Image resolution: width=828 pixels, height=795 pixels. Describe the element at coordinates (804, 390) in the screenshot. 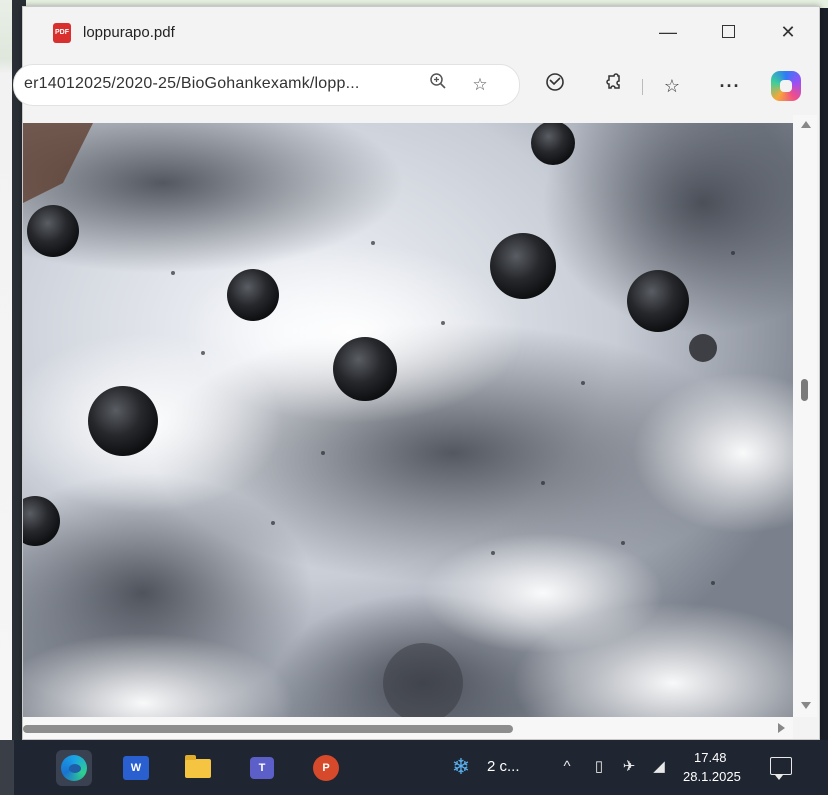

I see `vertical-scroll-thumb` at that location.